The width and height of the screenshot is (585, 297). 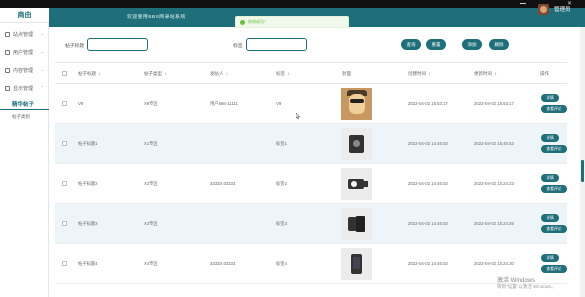 I want to click on post-tag: 标签1, so click(x=281, y=143).